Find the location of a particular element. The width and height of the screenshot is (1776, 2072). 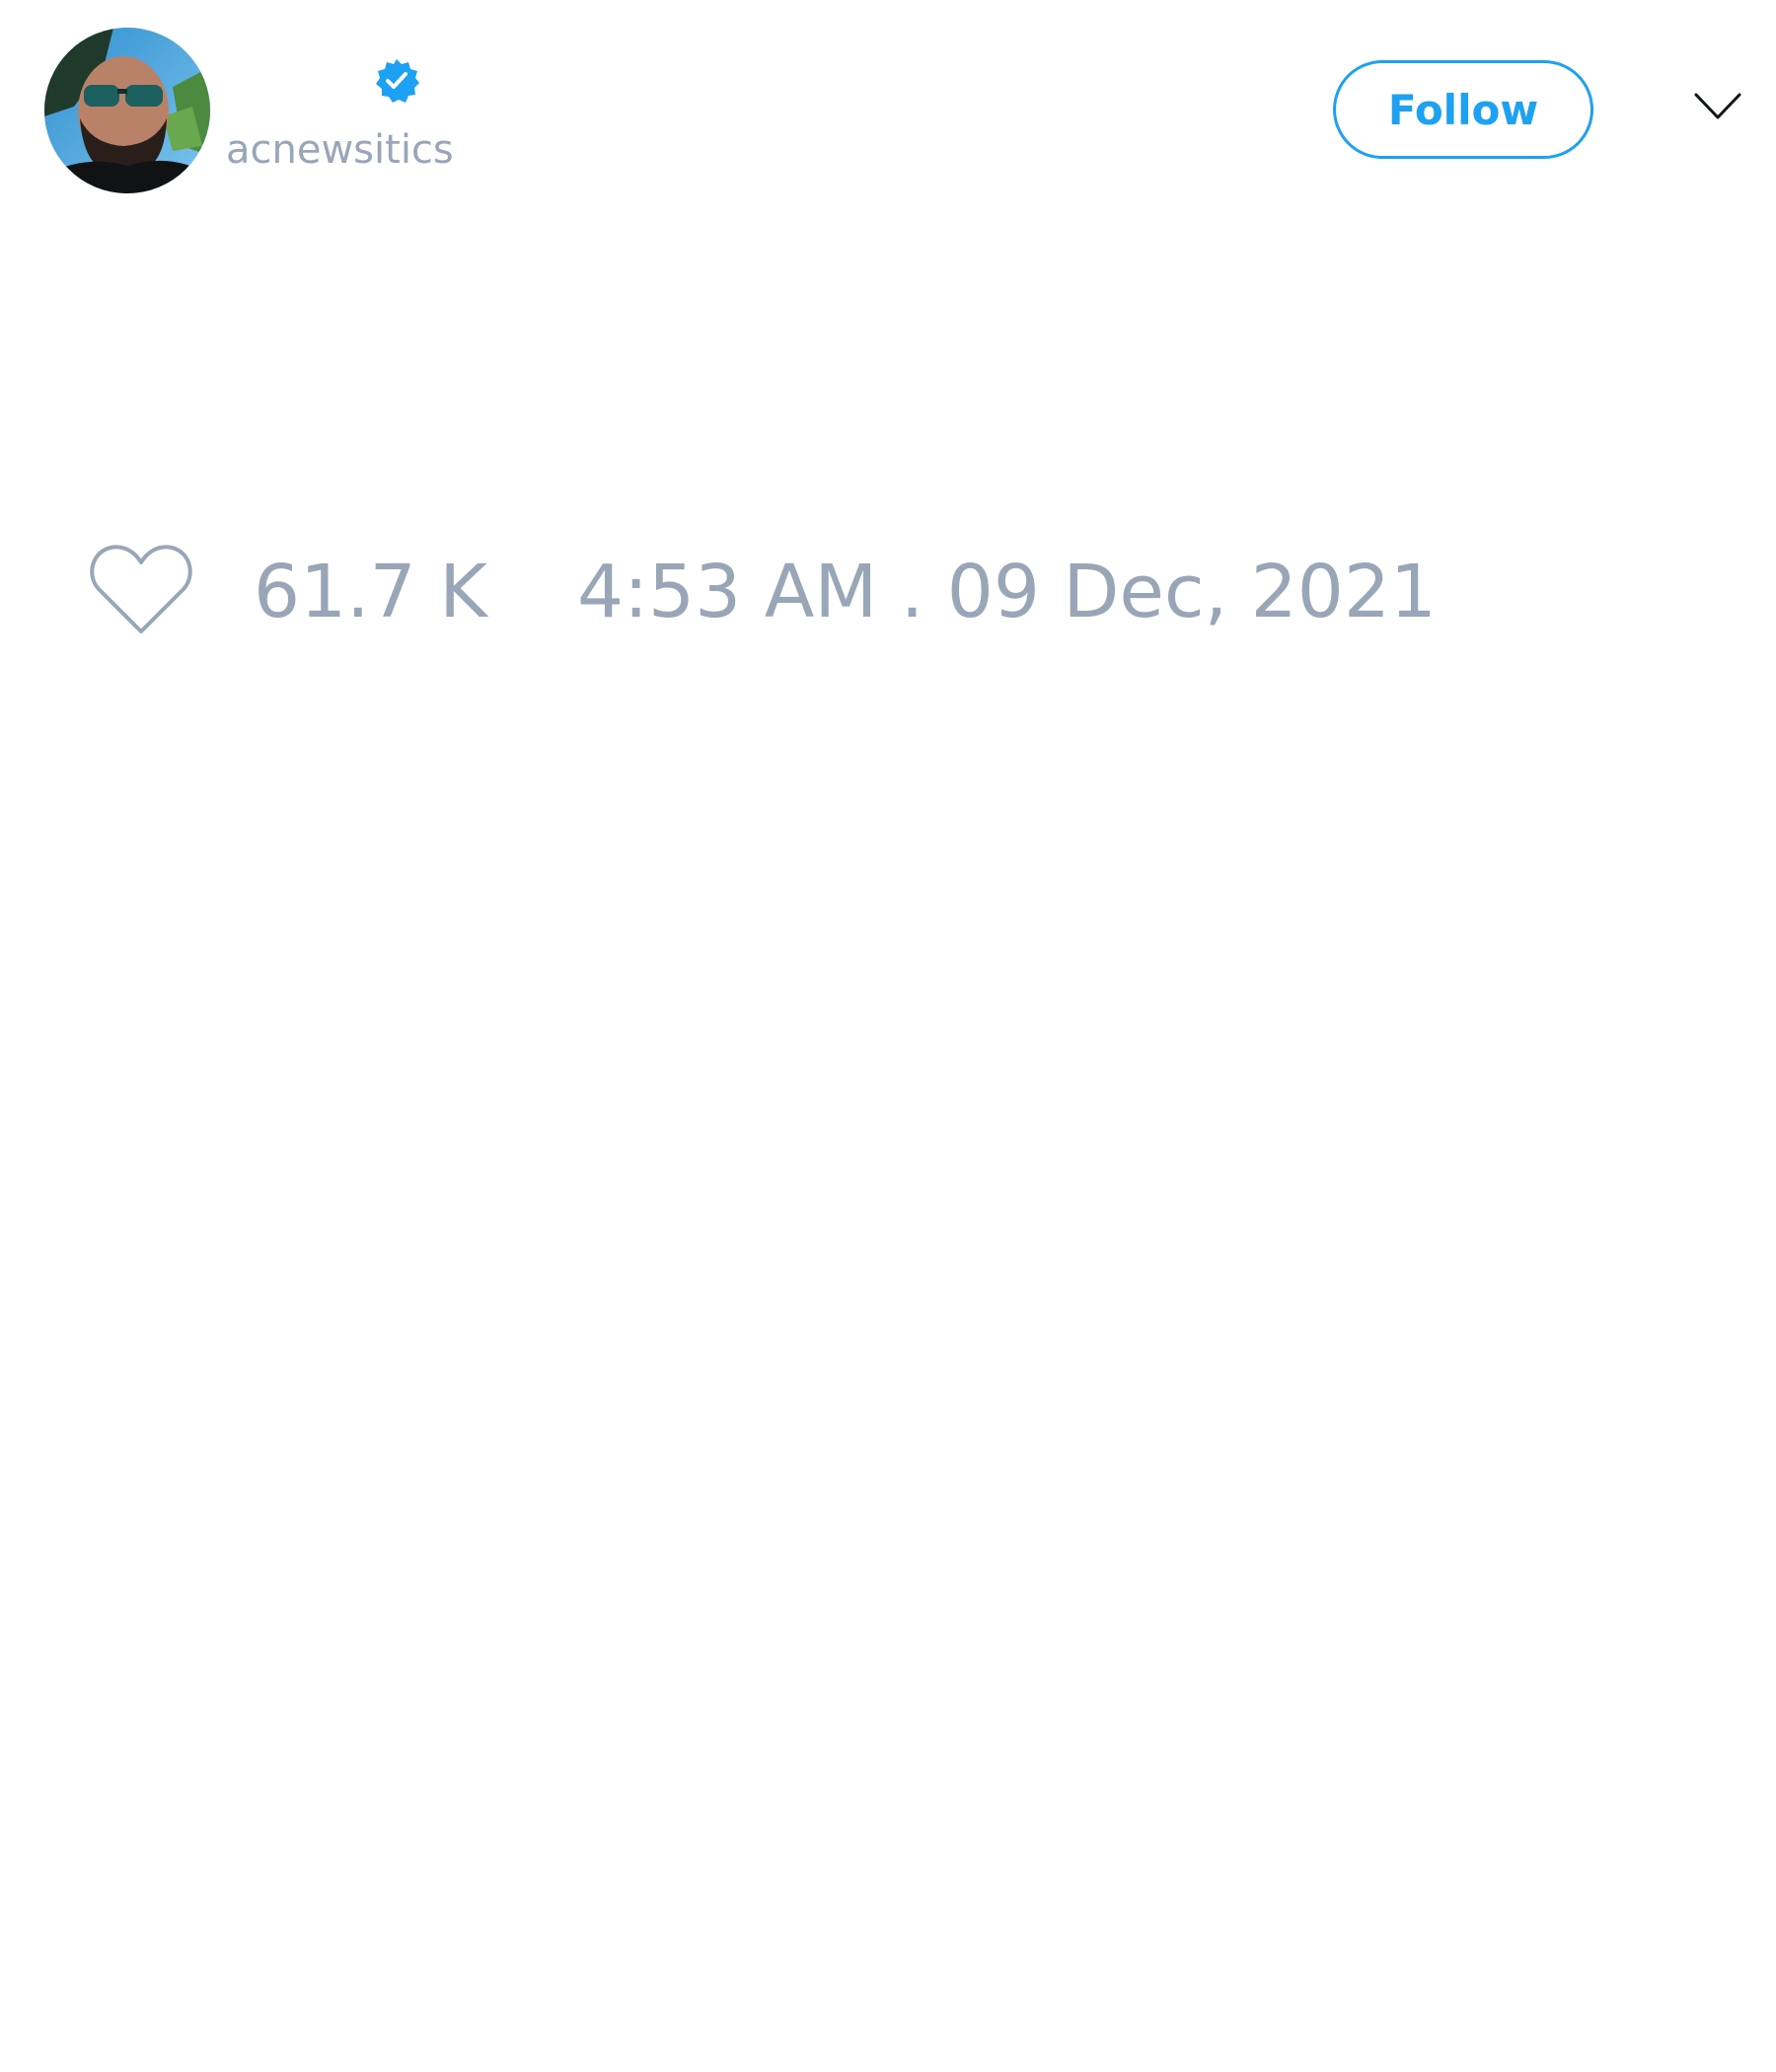

verified-badge-icon is located at coordinates (398, 81).